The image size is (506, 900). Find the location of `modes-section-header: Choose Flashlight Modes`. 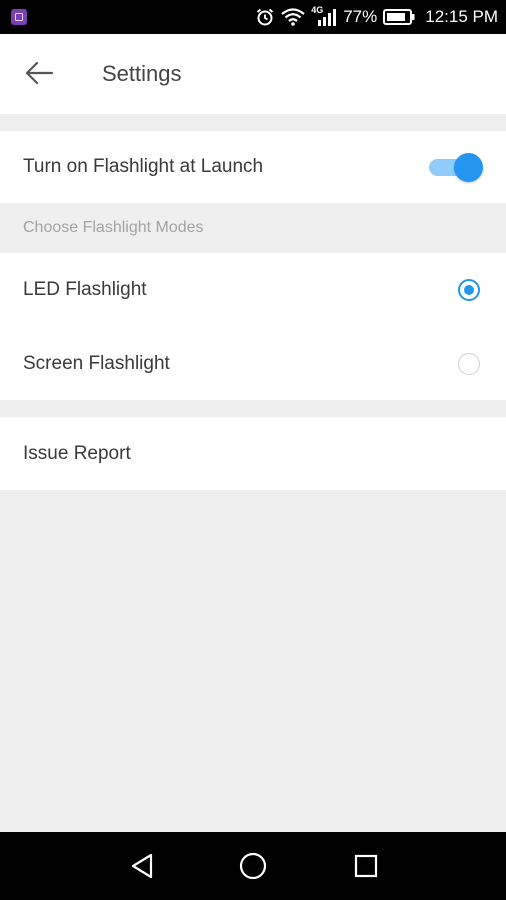

modes-section-header: Choose Flashlight Modes is located at coordinates (253, 228).